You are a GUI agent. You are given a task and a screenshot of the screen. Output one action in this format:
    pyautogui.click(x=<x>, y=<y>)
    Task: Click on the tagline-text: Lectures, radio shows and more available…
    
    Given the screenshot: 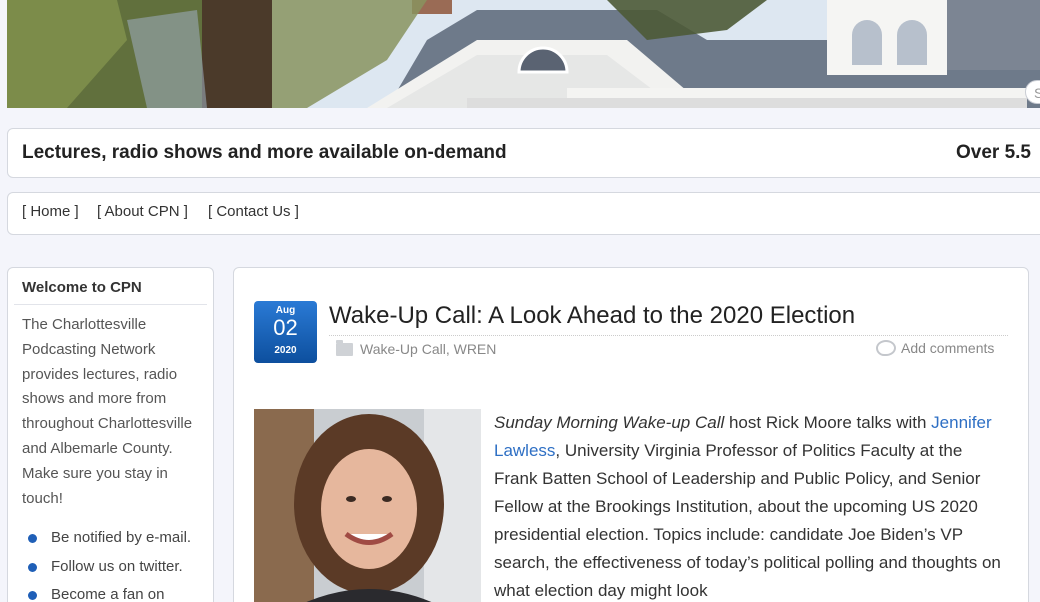 What is the action you would take?
    pyautogui.click(x=264, y=152)
    